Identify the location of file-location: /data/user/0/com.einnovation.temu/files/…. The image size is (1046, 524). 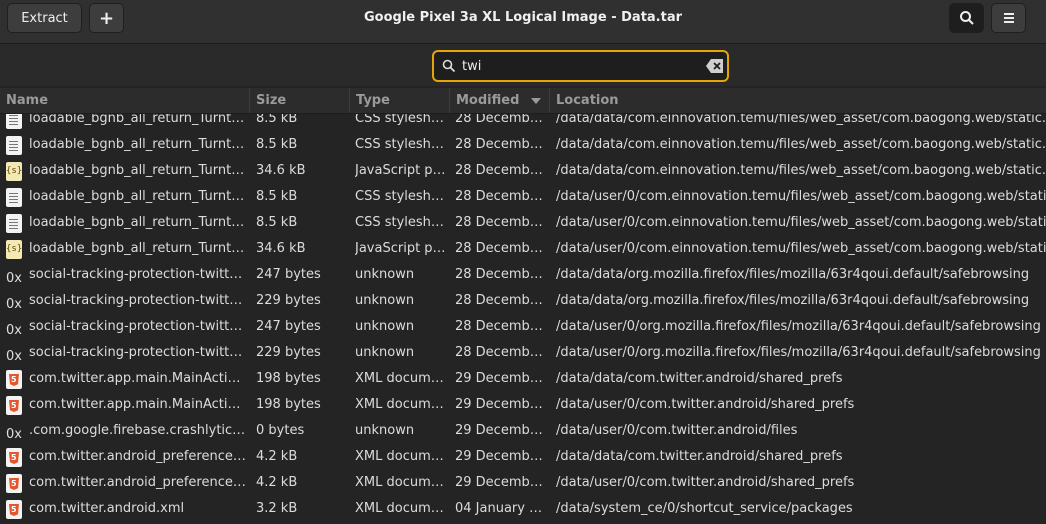
(801, 248).